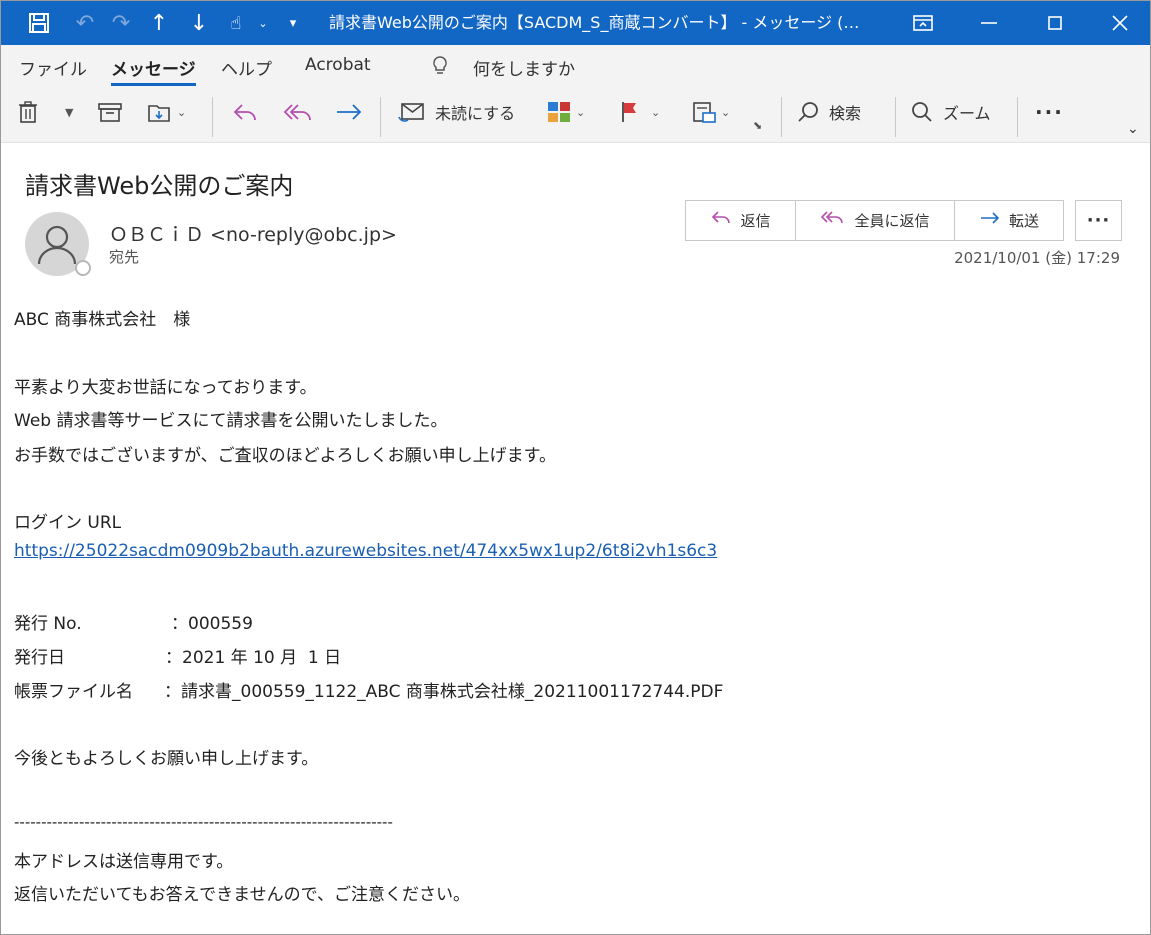  I want to click on login-url-label: ログイン URL, so click(68, 523).